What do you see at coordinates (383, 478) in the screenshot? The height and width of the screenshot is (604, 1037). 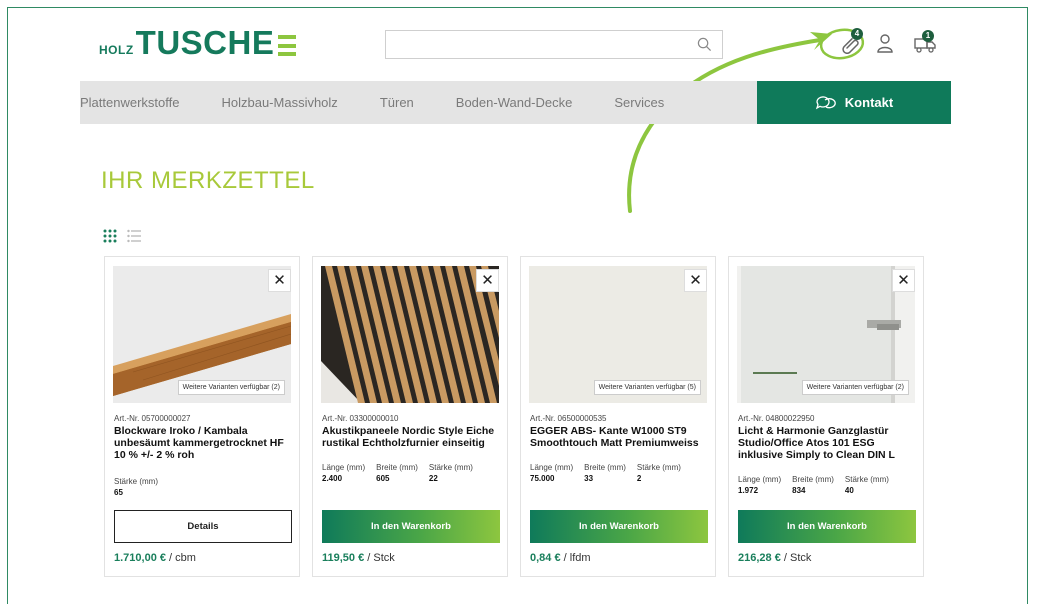 I see `spec-value: 605` at bounding box center [383, 478].